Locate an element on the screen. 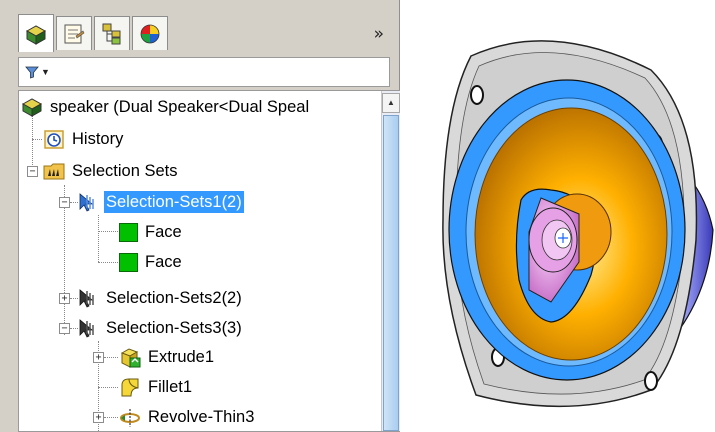 The width and height of the screenshot is (715, 432). collapse-toggle-set1: − is located at coordinates (64, 202).